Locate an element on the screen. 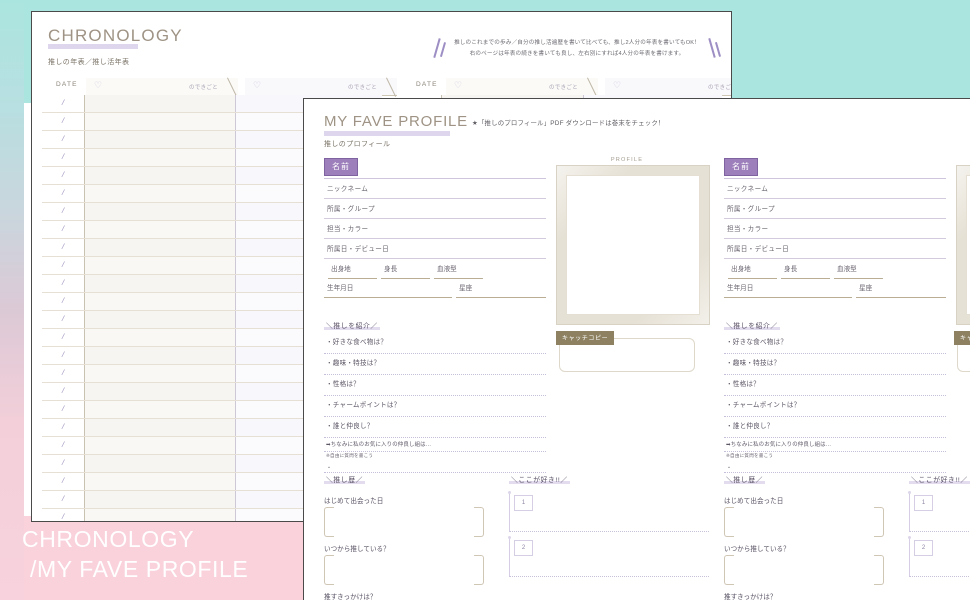  question-label: ・チャームポイントは？ is located at coordinates (763, 405).